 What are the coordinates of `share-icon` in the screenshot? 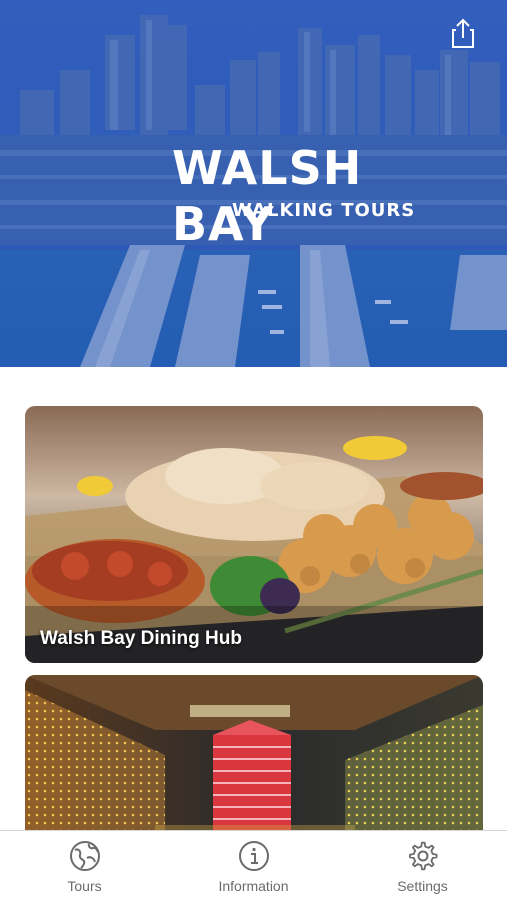 It's located at (463, 33).